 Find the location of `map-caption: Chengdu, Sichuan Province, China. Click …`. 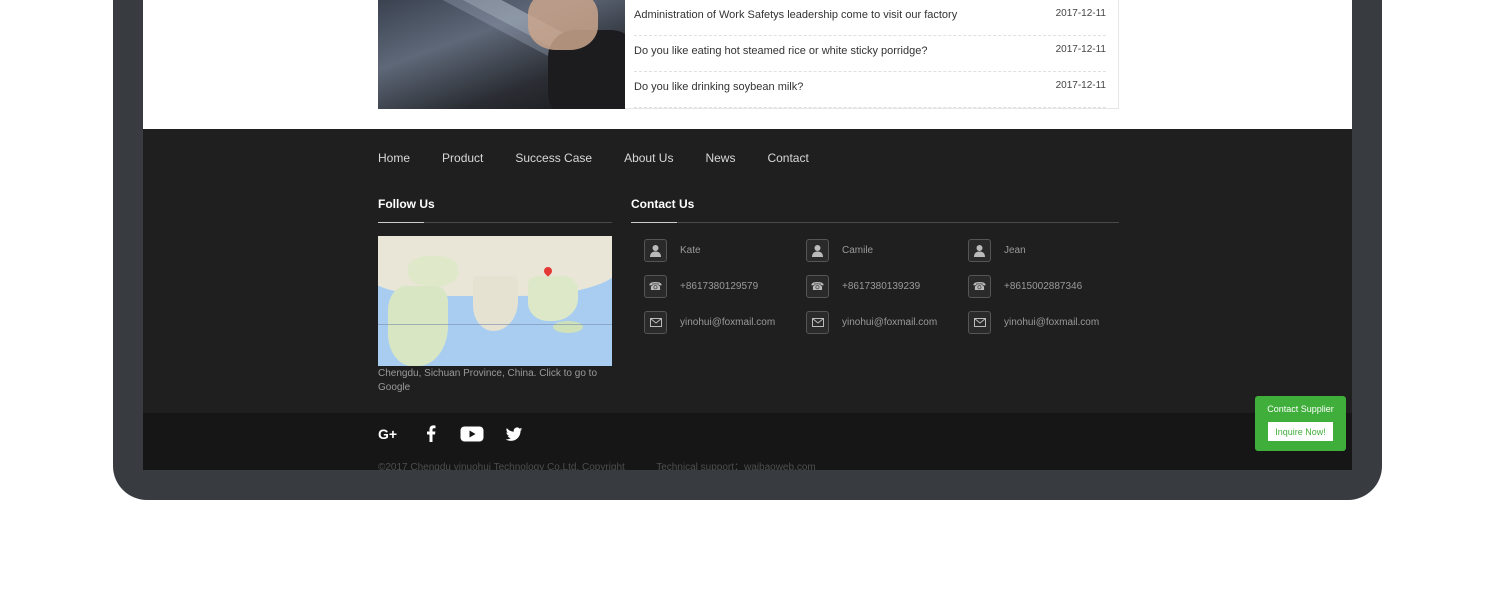

map-caption: Chengdu, Sichuan Province, China. Click … is located at coordinates (495, 381).